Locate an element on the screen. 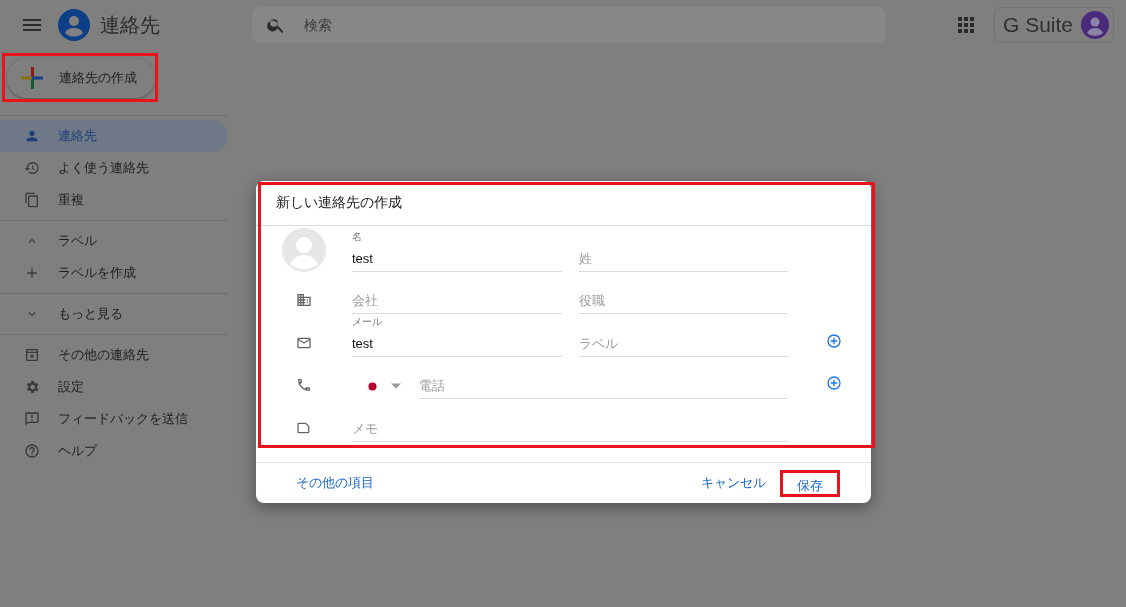  create-contact-button: 連絡先の作成 is located at coordinates (81, 78).